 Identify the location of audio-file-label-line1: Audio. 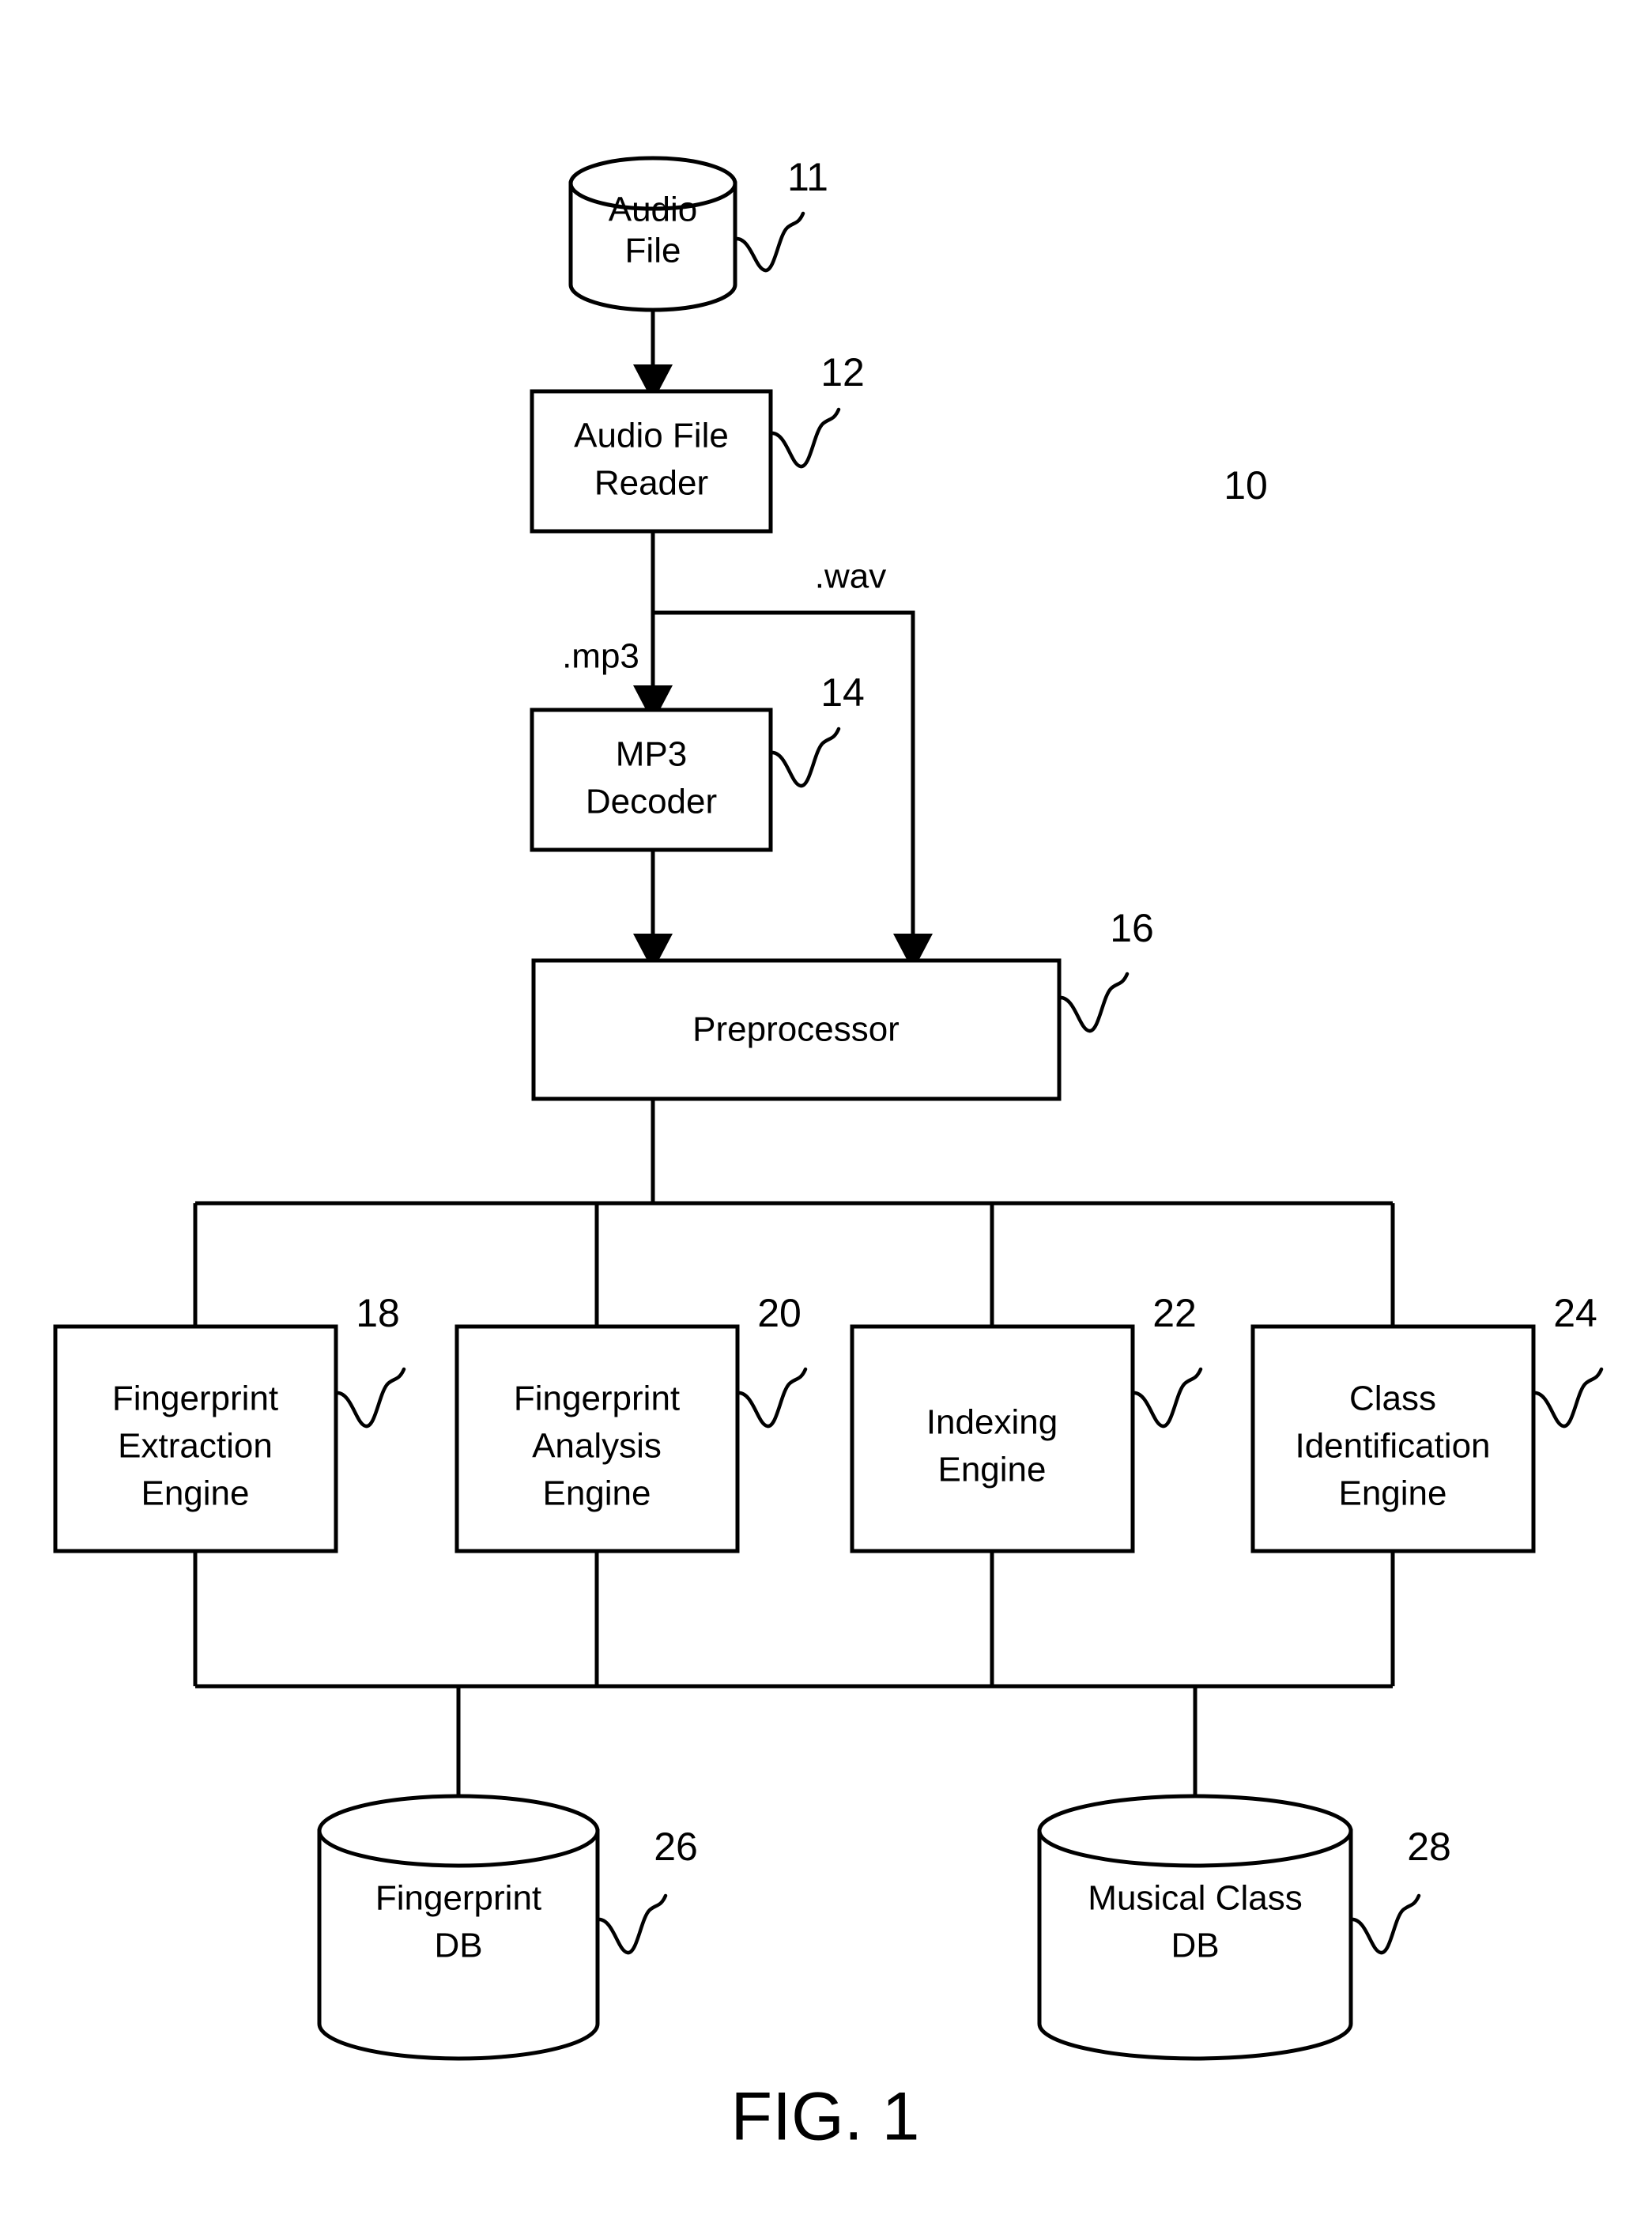
(653, 210).